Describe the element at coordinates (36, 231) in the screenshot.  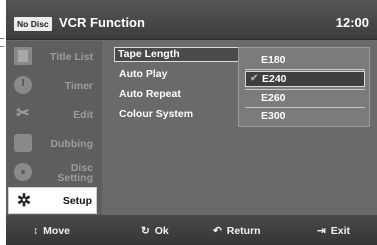
I see `updown-arrow-icon: ↕` at that location.